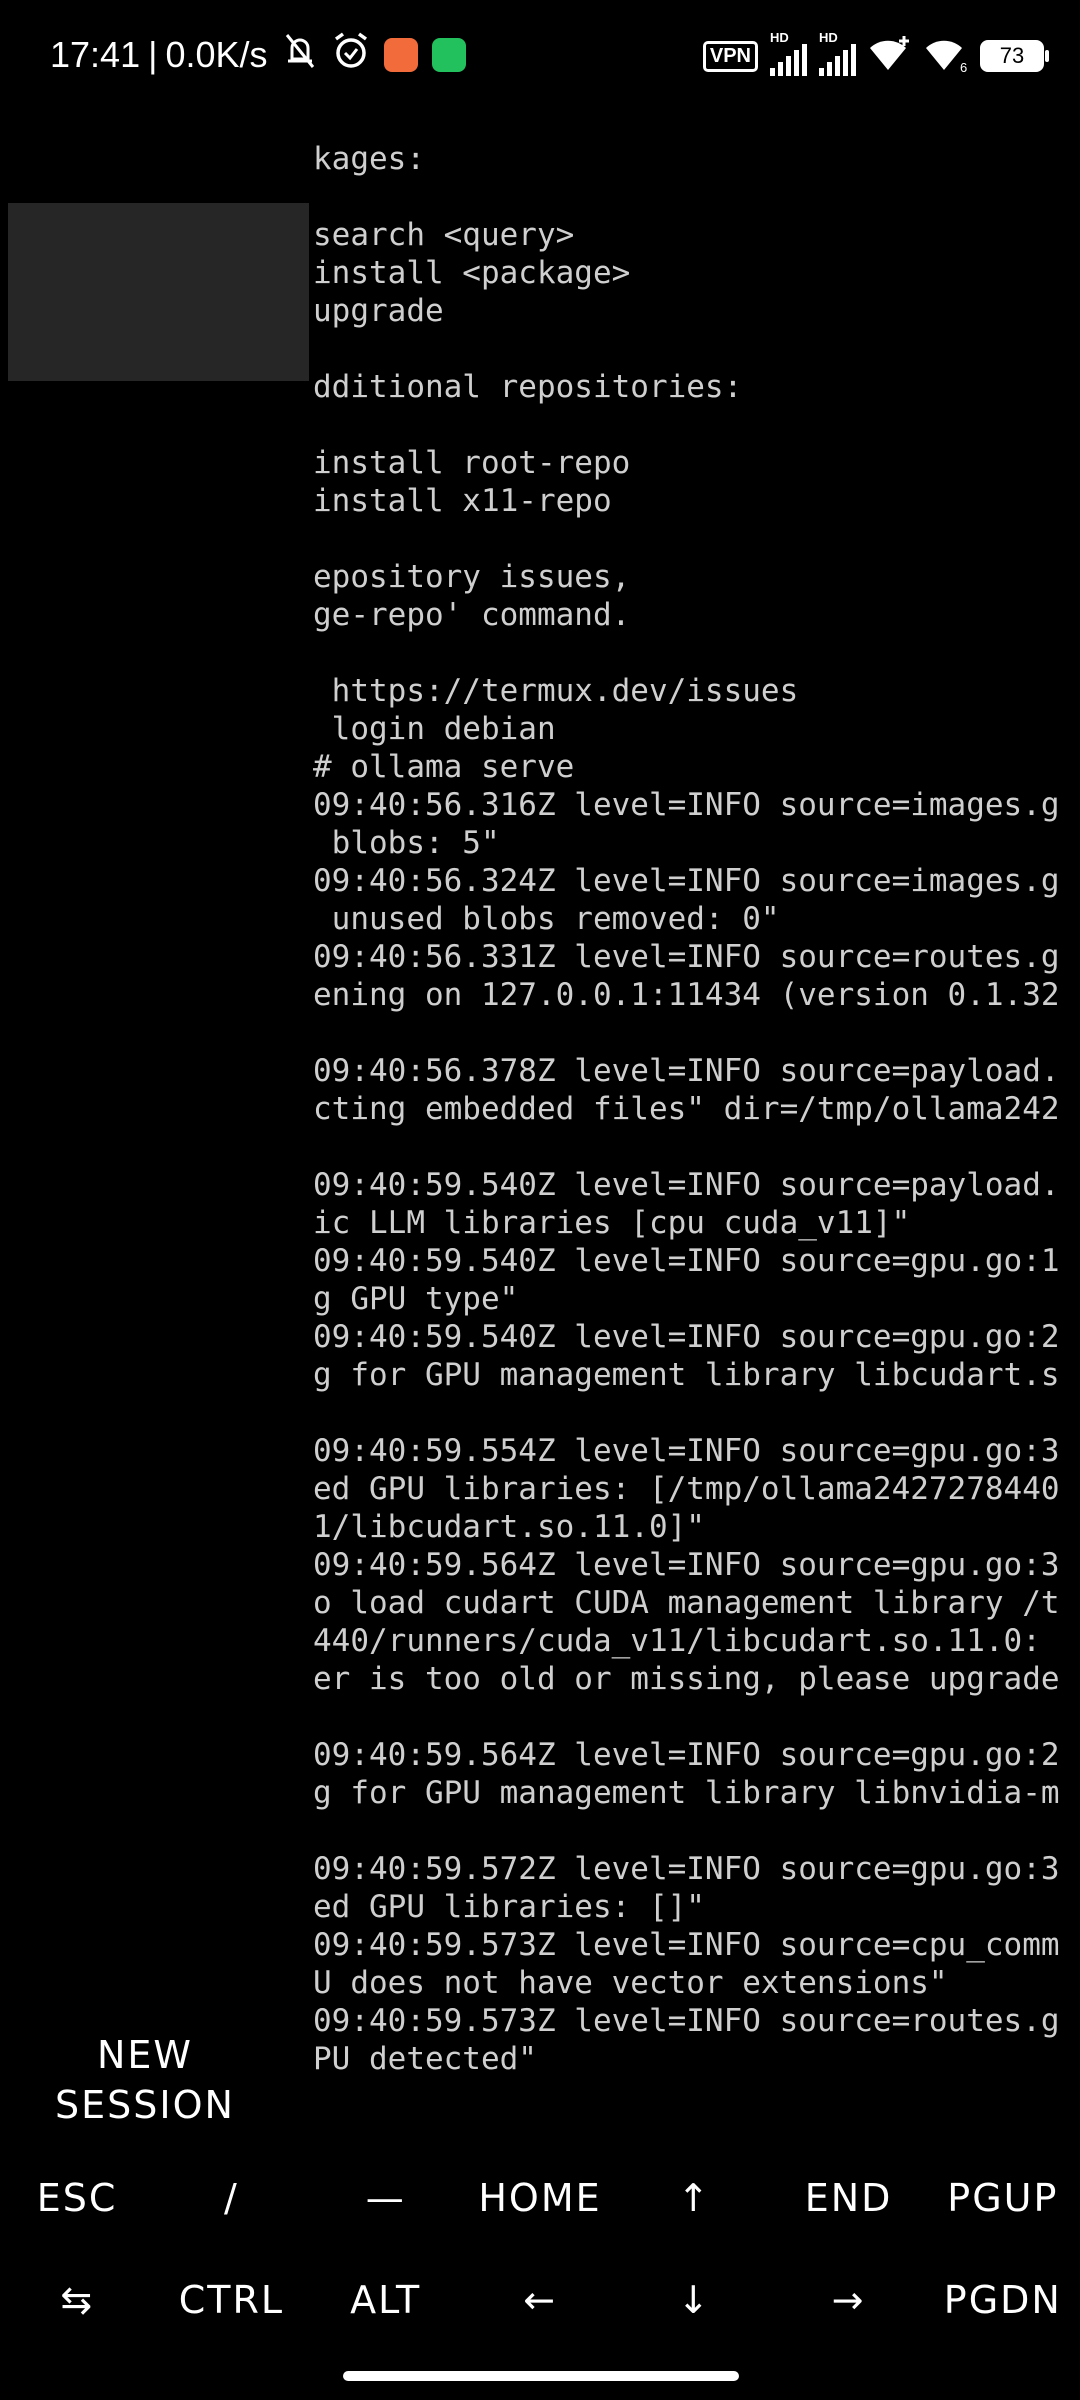 This screenshot has width=1080, height=2400. What do you see at coordinates (145, 2105) in the screenshot?
I see `new-session-label-2: SESSION` at bounding box center [145, 2105].